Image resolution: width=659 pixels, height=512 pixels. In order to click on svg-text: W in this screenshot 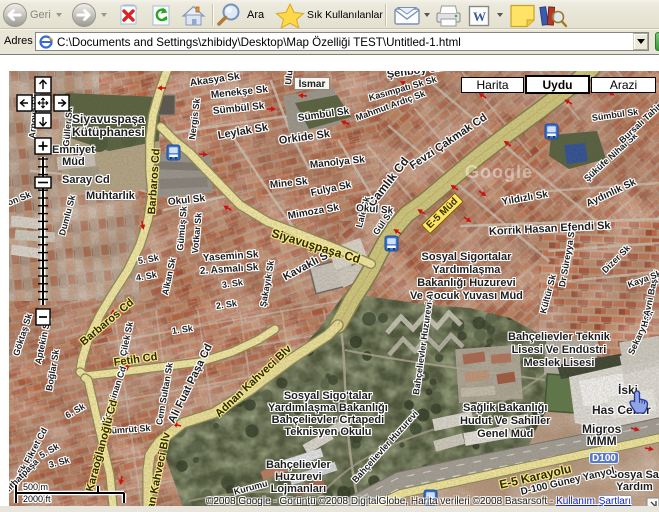, I will do `click(479, 16)`.